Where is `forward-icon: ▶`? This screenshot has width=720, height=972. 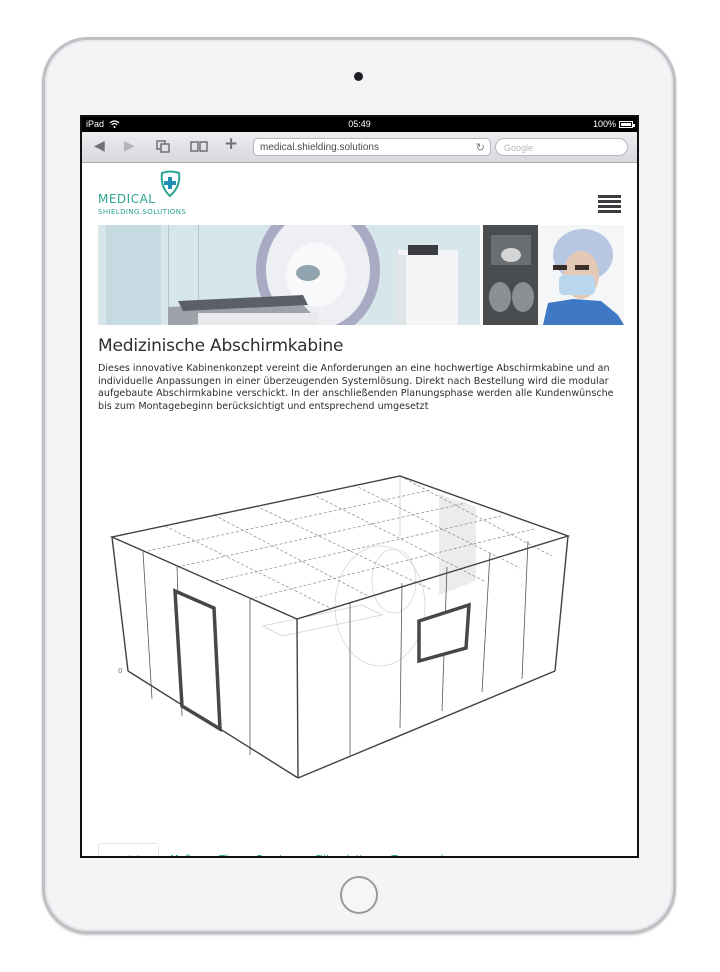 forward-icon: ▶ is located at coordinates (129, 146).